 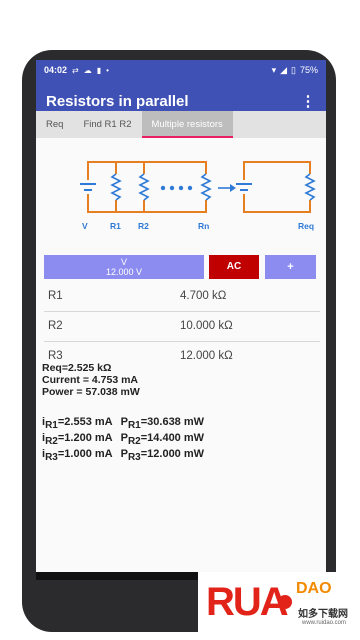 I want to click on label-v: V, so click(x=85, y=226).